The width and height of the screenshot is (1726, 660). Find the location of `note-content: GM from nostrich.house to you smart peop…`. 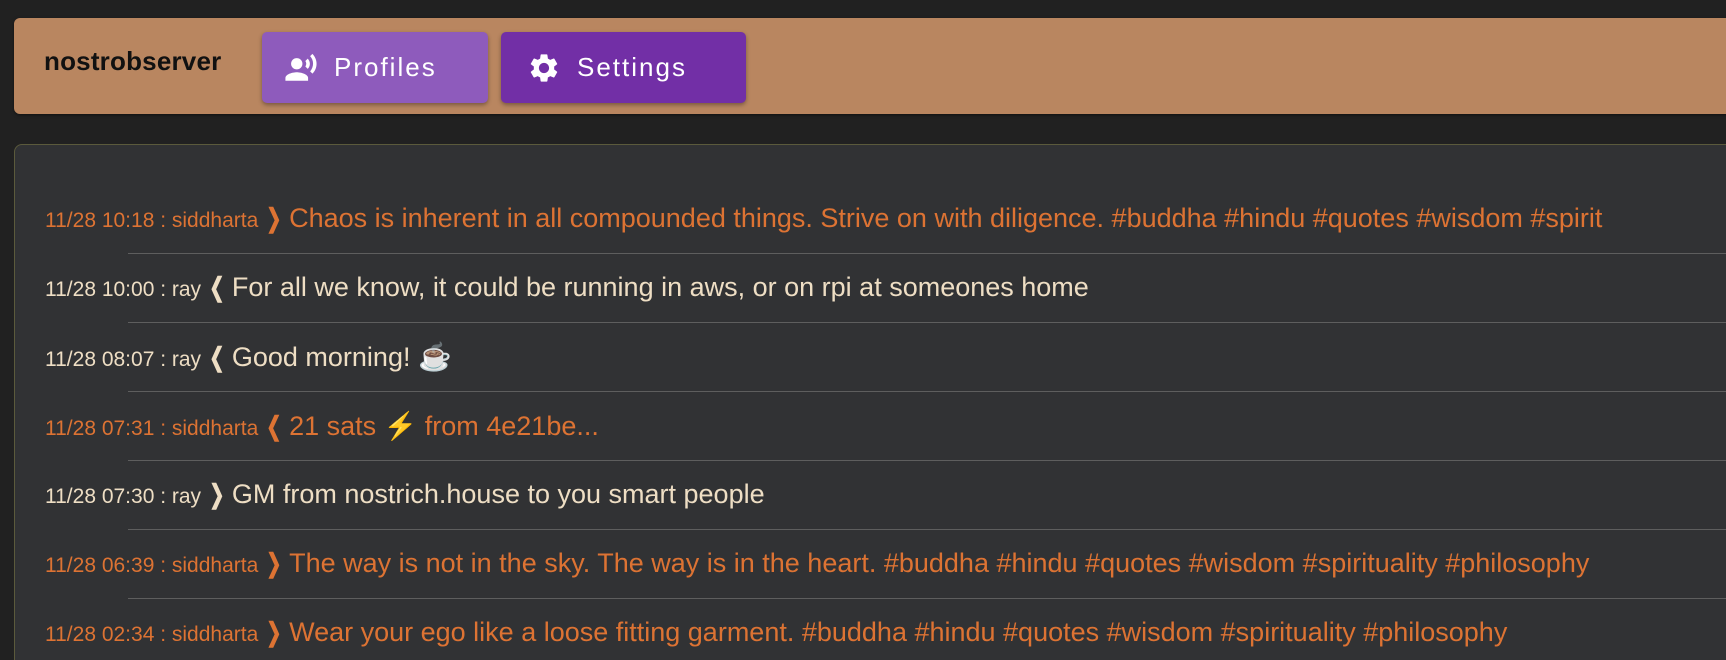

note-content: GM from nostrich.house to you smart peop… is located at coordinates (498, 494).